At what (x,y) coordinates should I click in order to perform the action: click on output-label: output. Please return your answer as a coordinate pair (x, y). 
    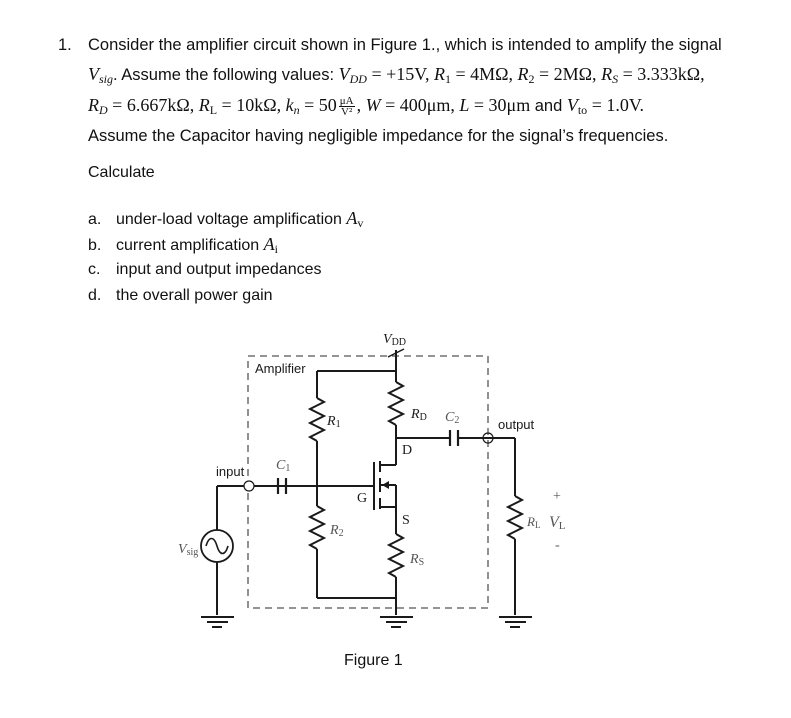
    Looking at the image, I should click on (516, 424).